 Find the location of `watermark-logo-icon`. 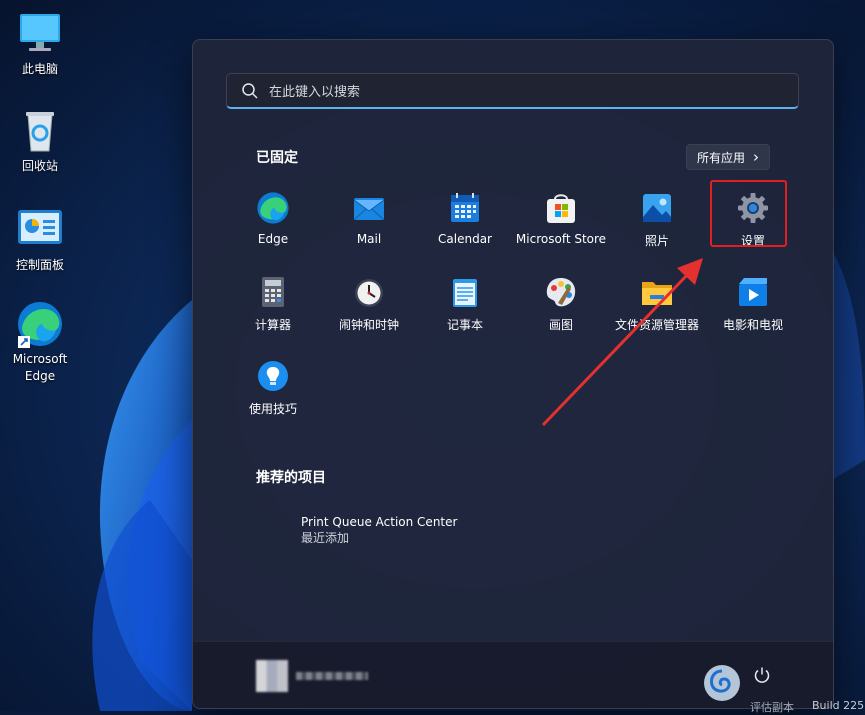

watermark-logo-icon is located at coordinates (722, 683).